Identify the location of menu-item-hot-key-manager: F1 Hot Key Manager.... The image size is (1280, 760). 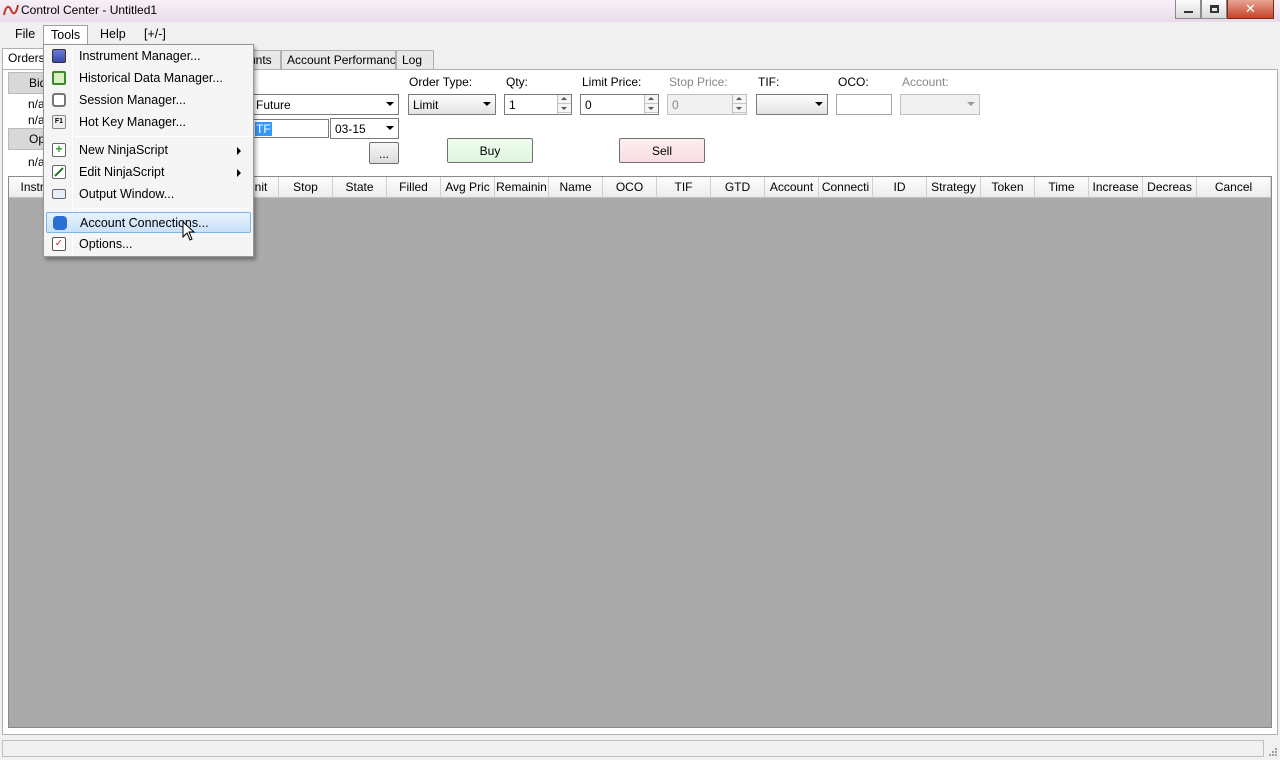
(148, 122).